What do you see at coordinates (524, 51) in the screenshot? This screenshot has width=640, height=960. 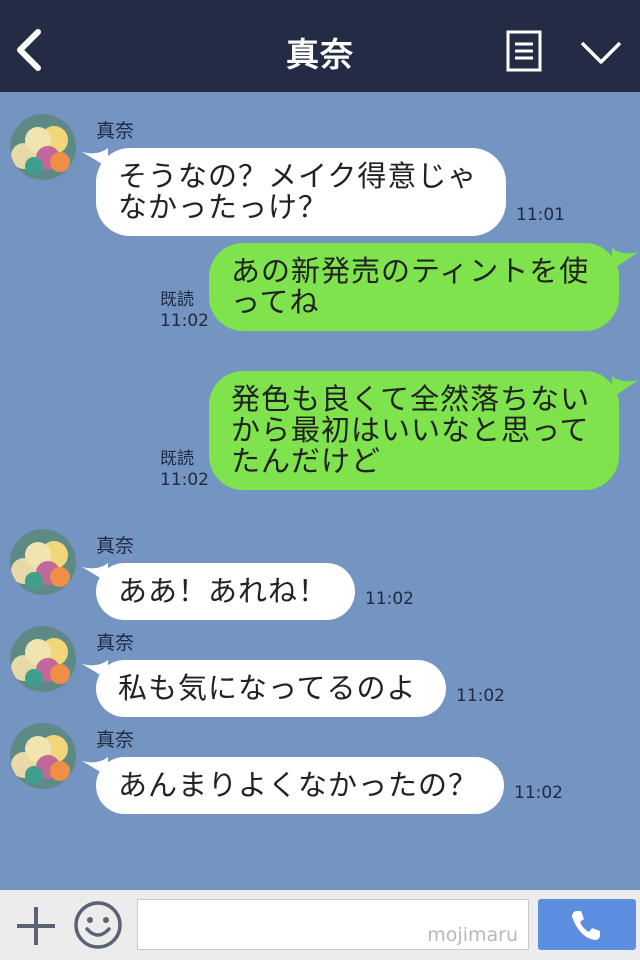 I see `notes-menu-icon` at bounding box center [524, 51].